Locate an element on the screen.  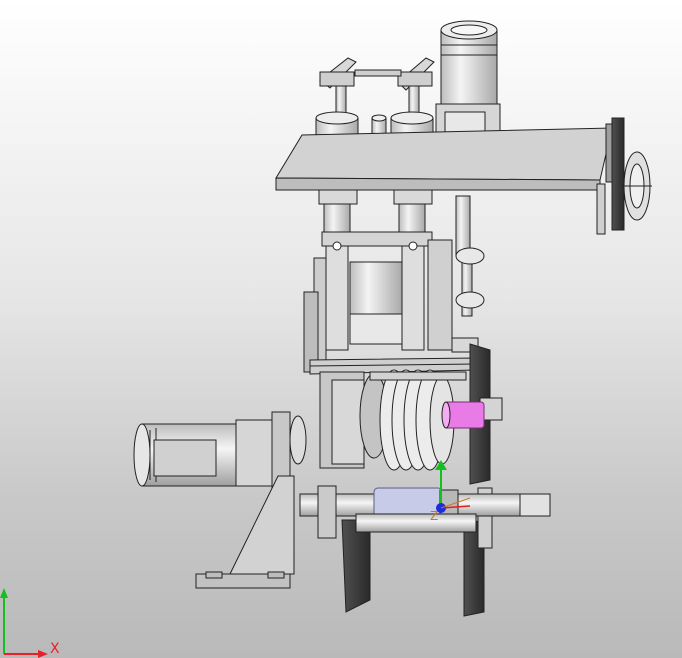
middle-frame is located at coordinates (394, 302).